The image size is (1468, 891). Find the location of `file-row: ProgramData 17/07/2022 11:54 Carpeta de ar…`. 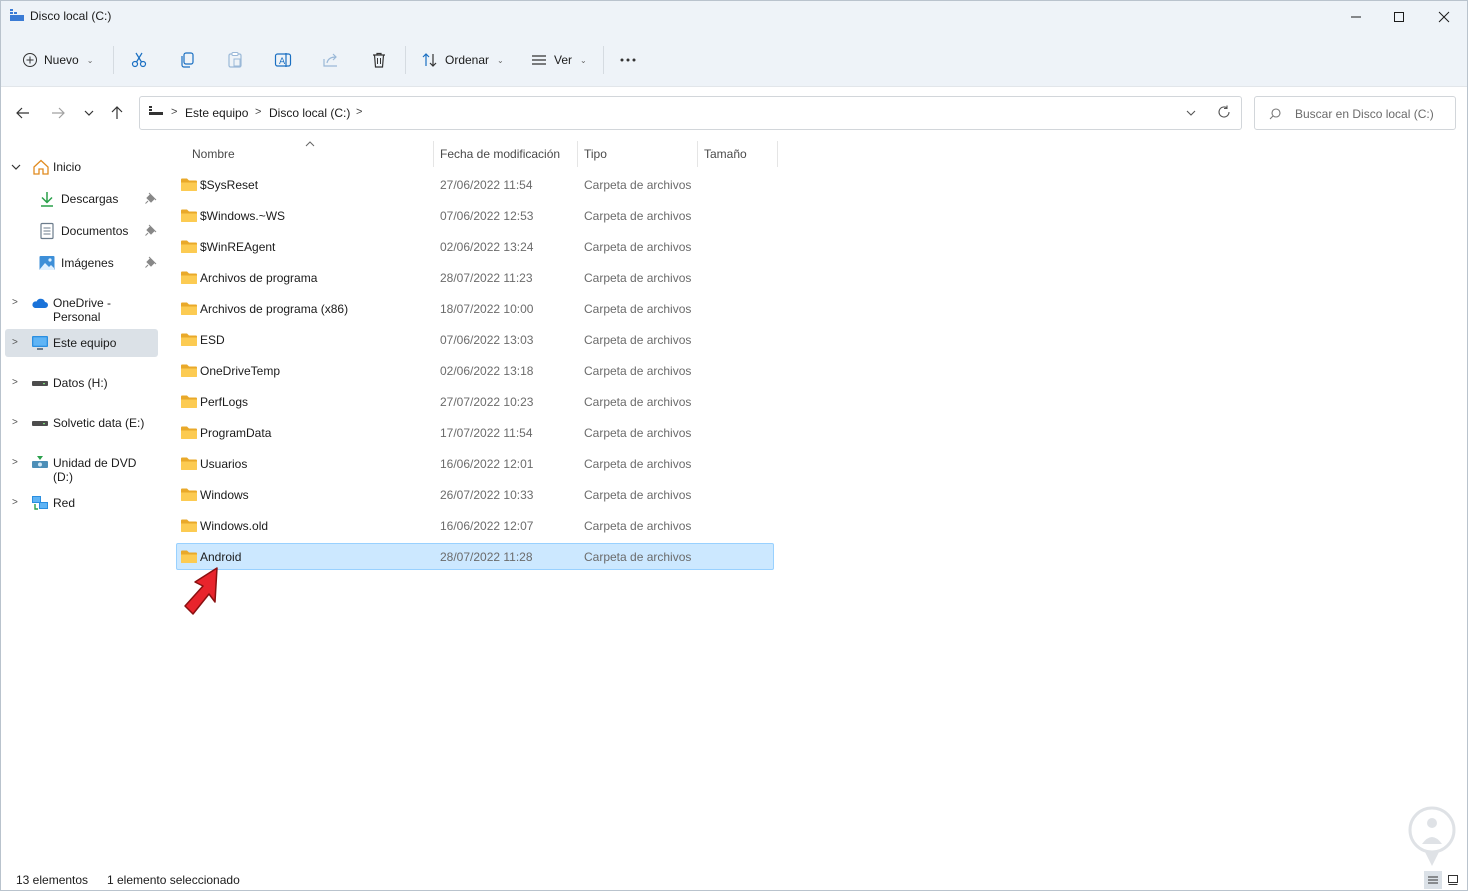

file-row: ProgramData 17/07/2022 11:54 Carpeta de ar… is located at coordinates (475, 432).